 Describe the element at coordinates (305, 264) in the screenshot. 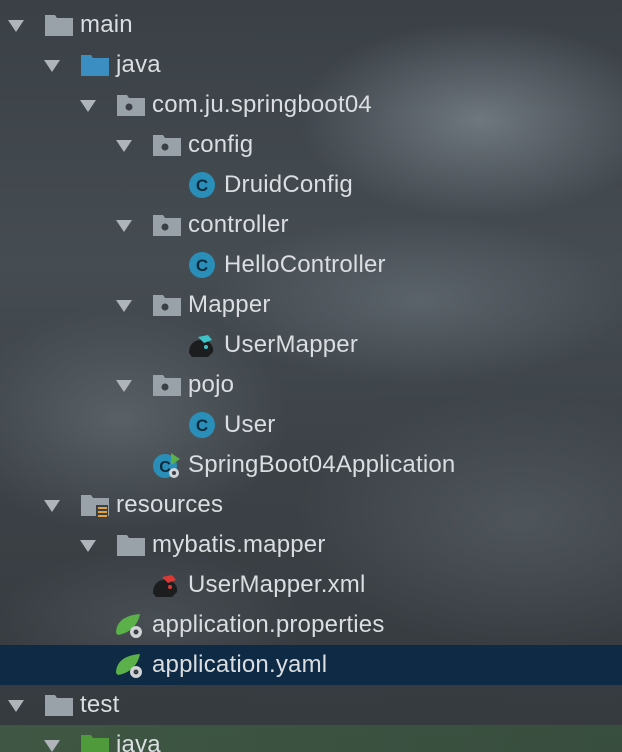

I see `tree-label: HelloController` at that location.